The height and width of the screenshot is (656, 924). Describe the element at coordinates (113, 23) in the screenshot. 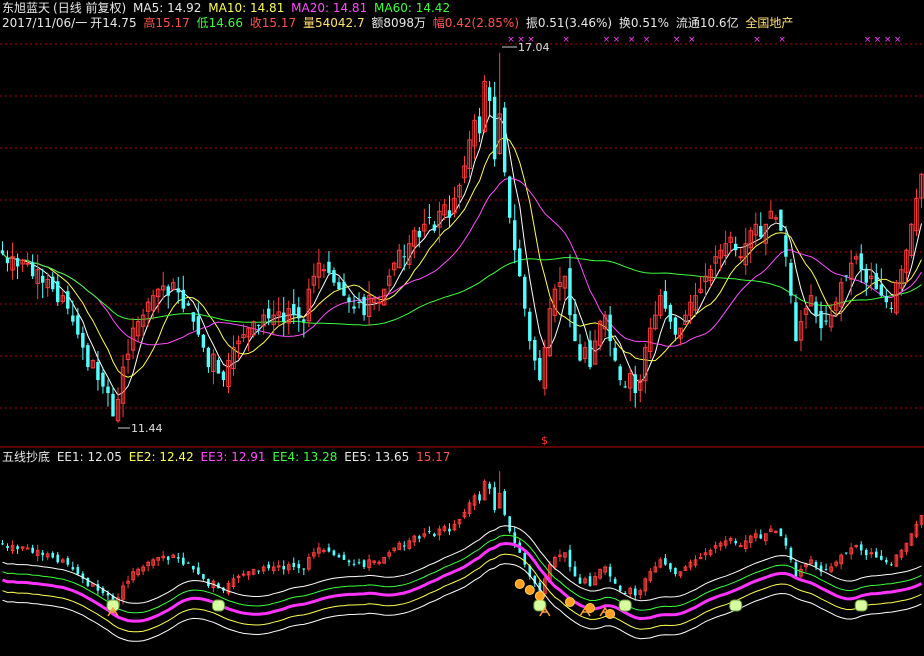

I see `open-value: 开14.75` at that location.